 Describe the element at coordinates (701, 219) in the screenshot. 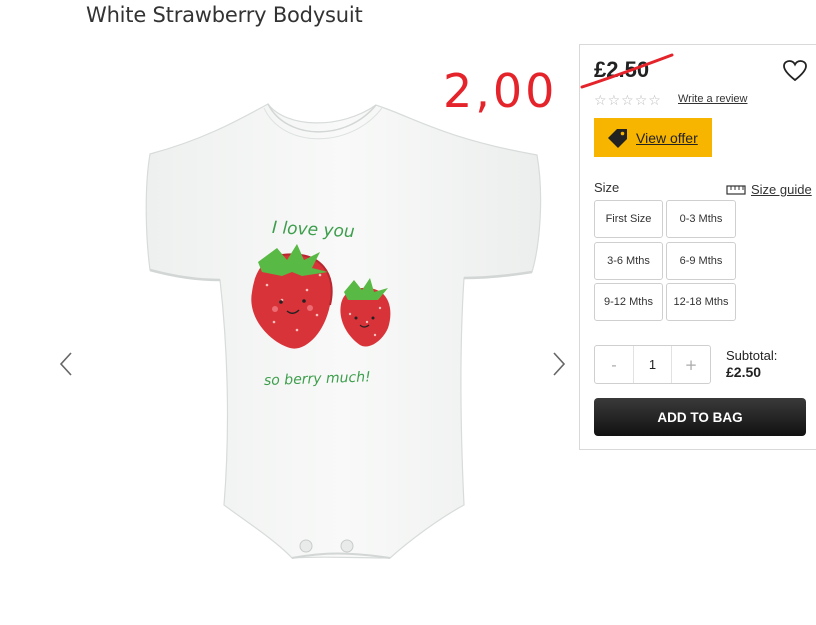

I see `size-option: 0-3 Mths` at that location.